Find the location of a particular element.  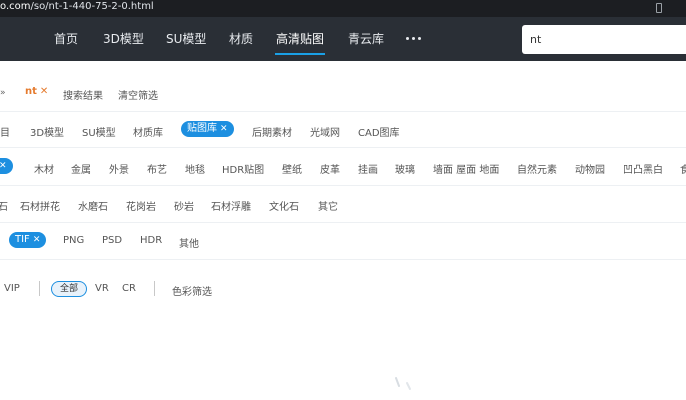

subcategory-item: 动物园 is located at coordinates (590, 168).